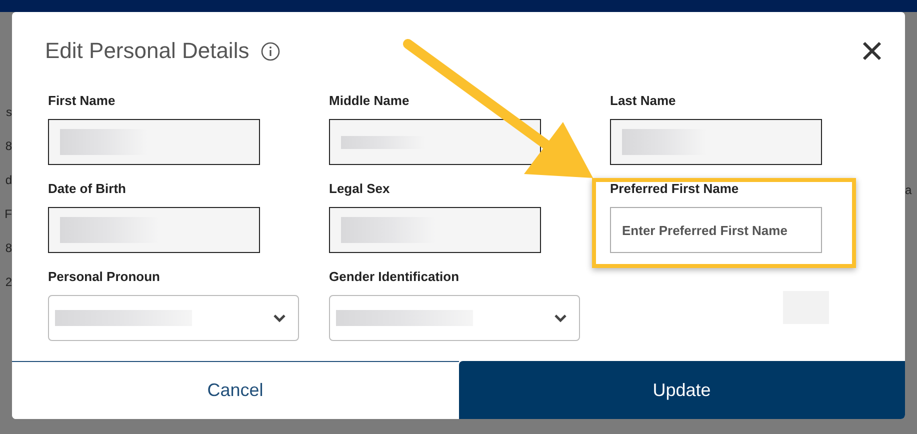  What do you see at coordinates (872, 51) in the screenshot?
I see `close-button` at bounding box center [872, 51].